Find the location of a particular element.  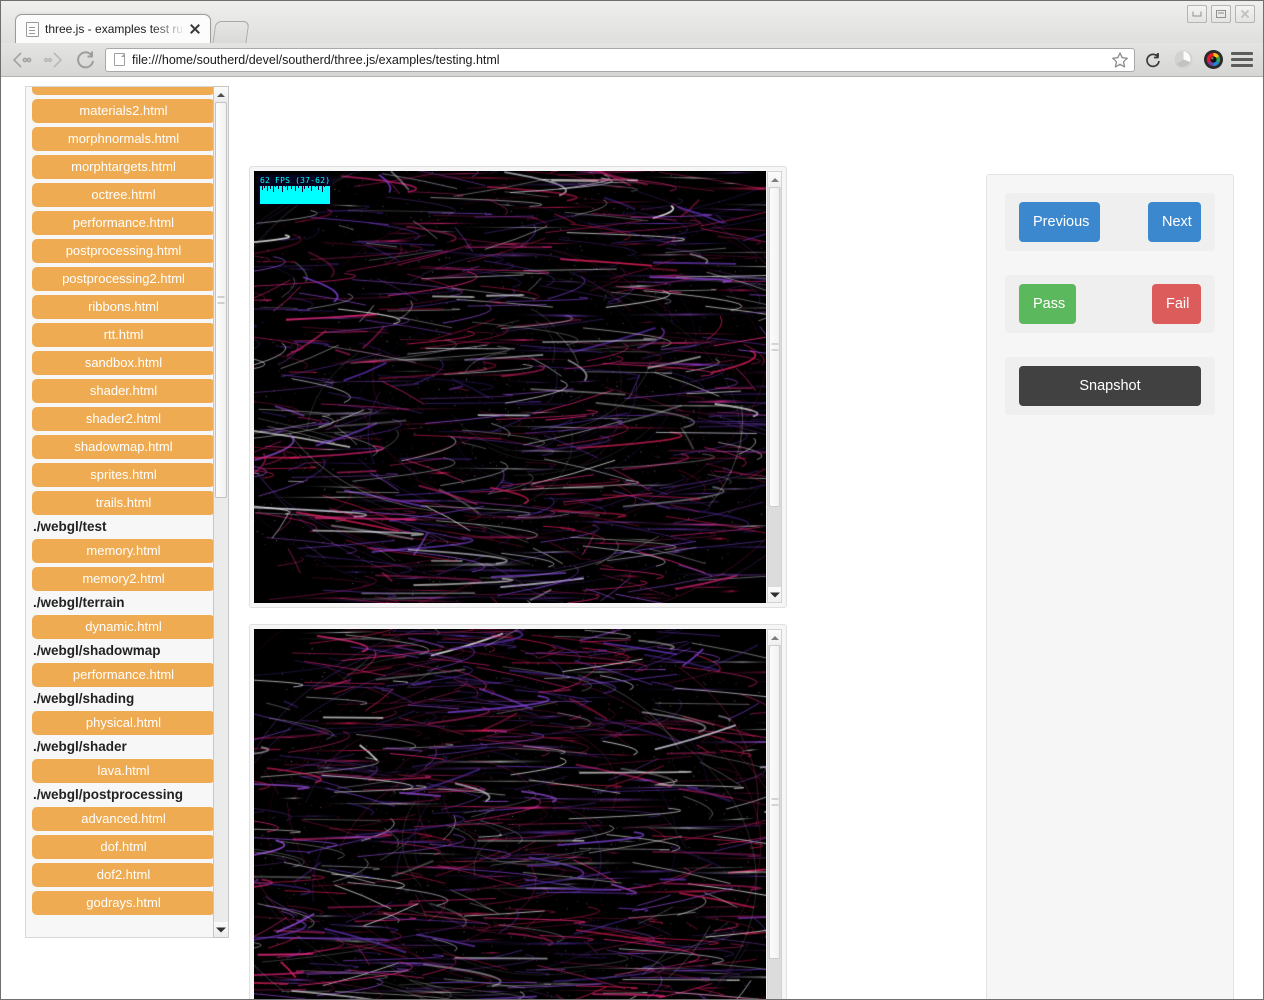

fail-button: Fail is located at coordinates (1176, 304).